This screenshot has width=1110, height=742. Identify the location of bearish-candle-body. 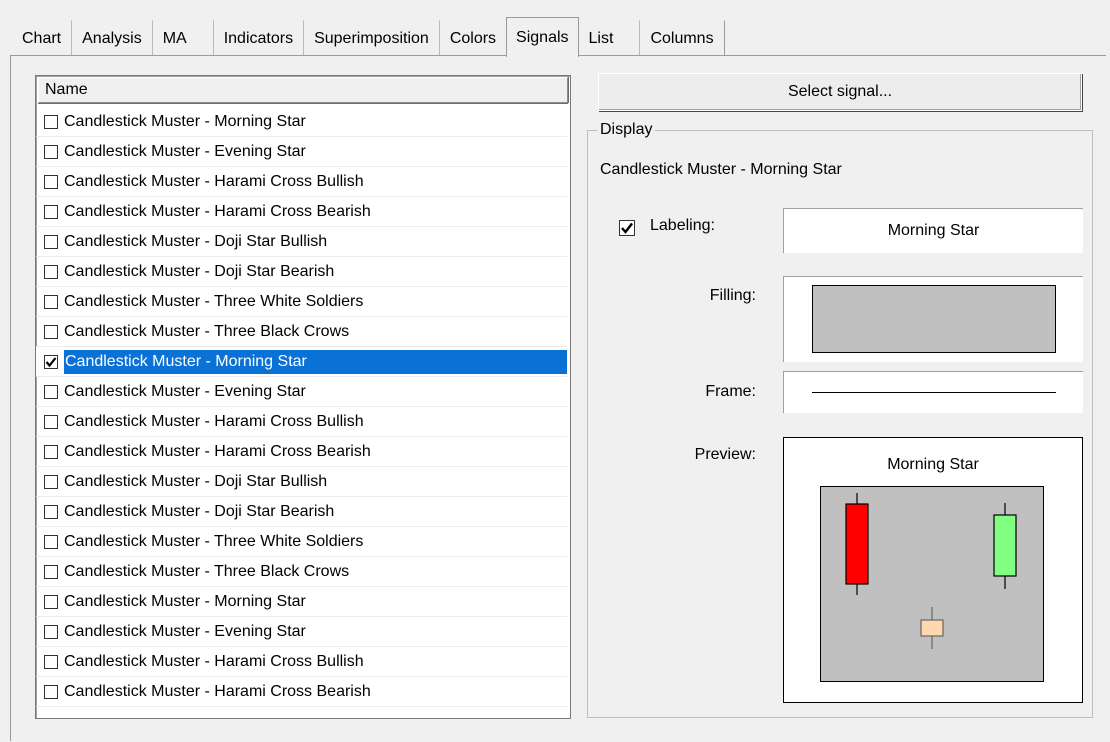
(857, 544).